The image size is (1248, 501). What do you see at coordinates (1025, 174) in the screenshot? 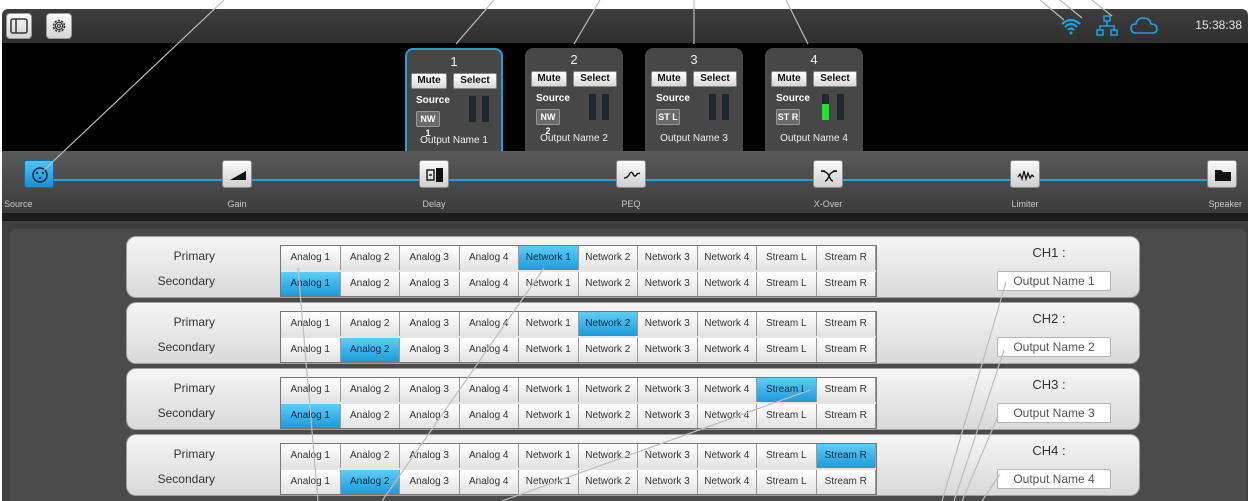
I see `chain-node-limiter` at bounding box center [1025, 174].